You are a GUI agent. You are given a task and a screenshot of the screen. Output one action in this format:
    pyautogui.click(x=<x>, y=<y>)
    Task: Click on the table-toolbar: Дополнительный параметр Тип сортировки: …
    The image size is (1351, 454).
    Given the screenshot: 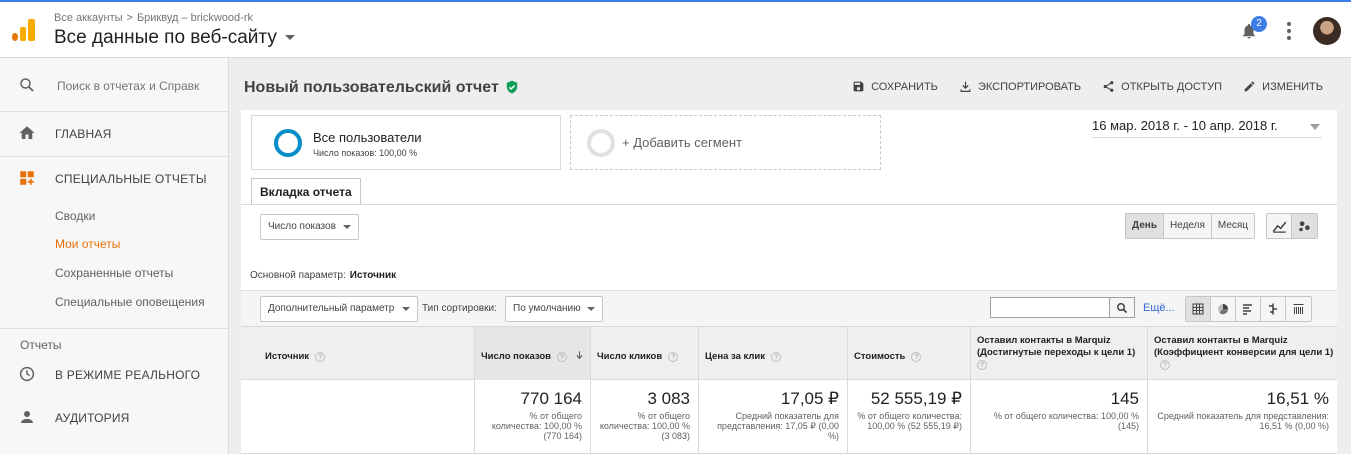 What is the action you would take?
    pyautogui.click(x=789, y=308)
    